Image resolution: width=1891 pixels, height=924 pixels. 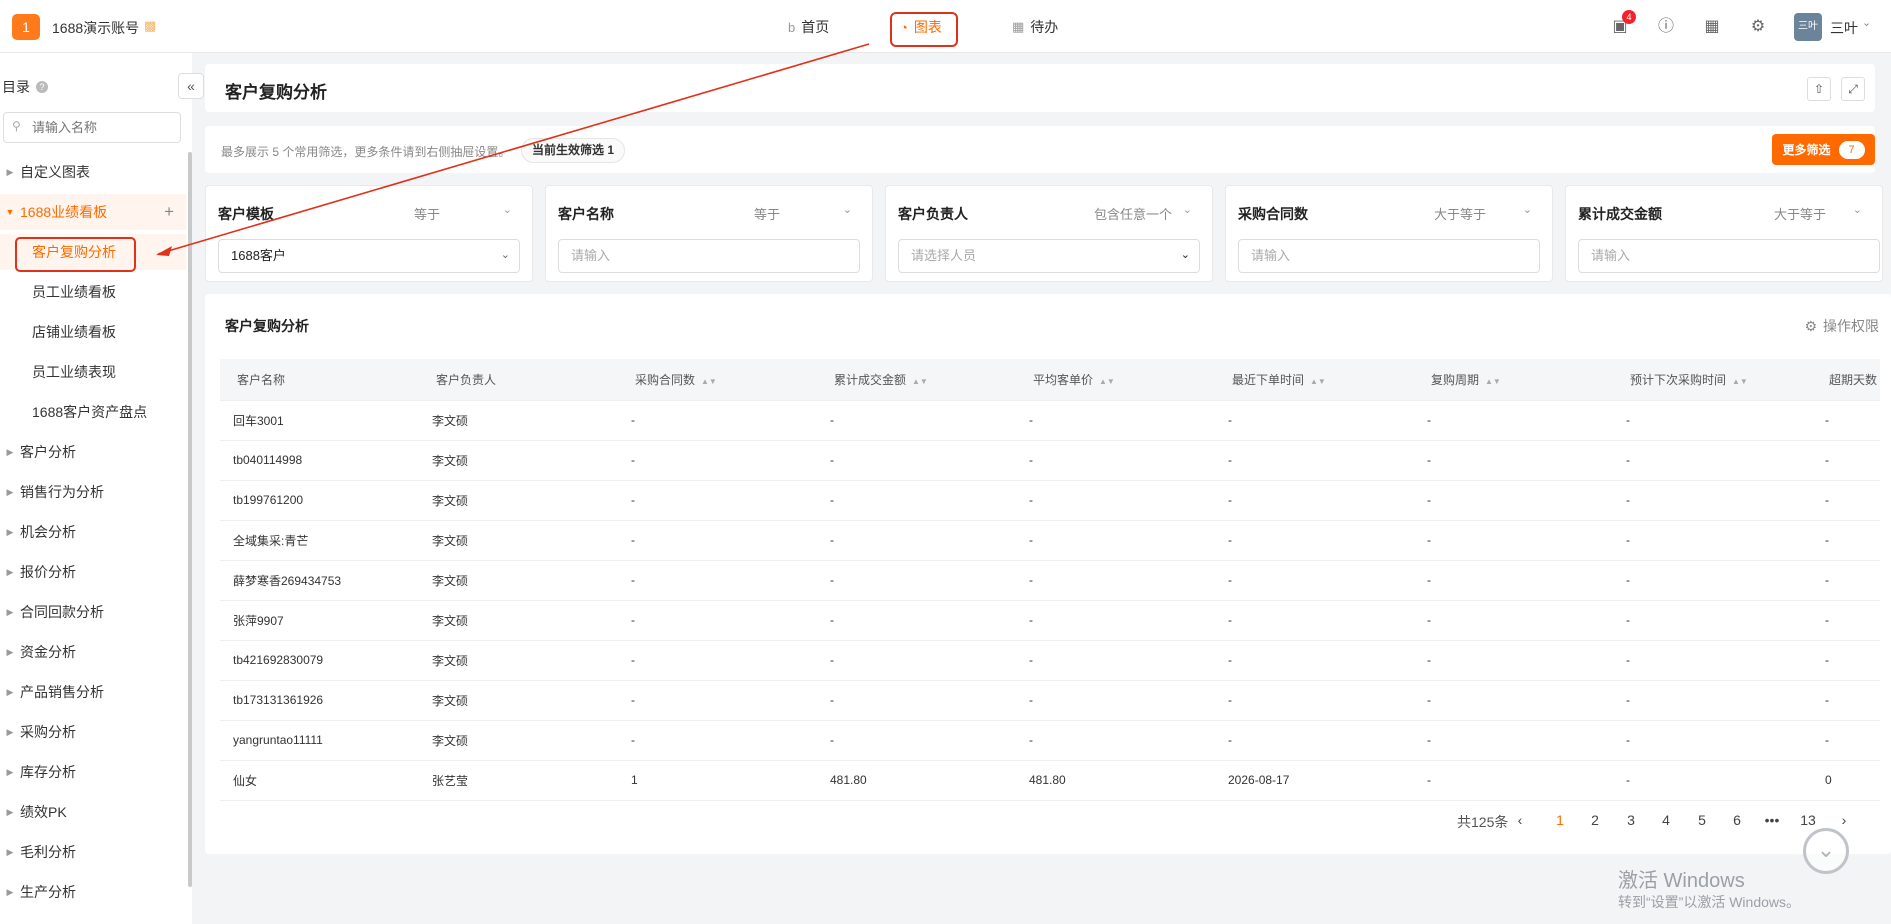 What do you see at coordinates (42, 87) in the screenshot?
I see `question-icon: ?` at bounding box center [42, 87].